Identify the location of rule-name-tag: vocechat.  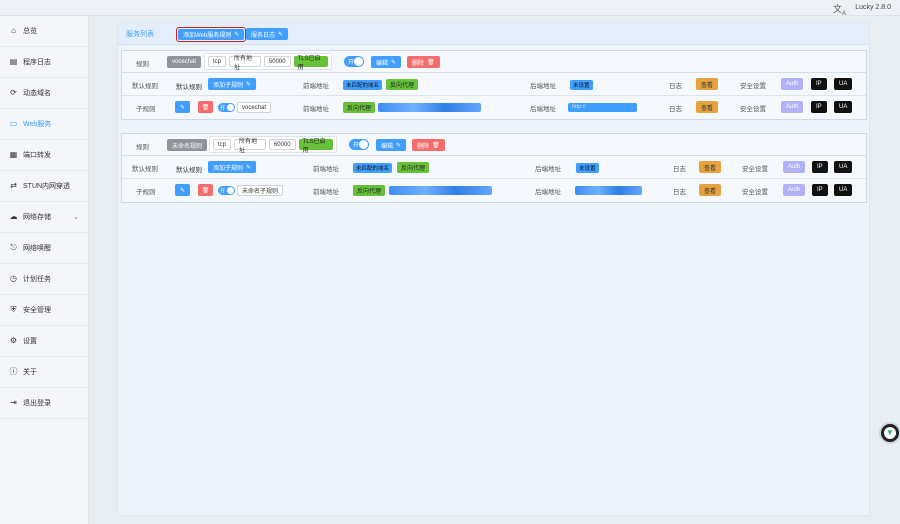
(184, 62).